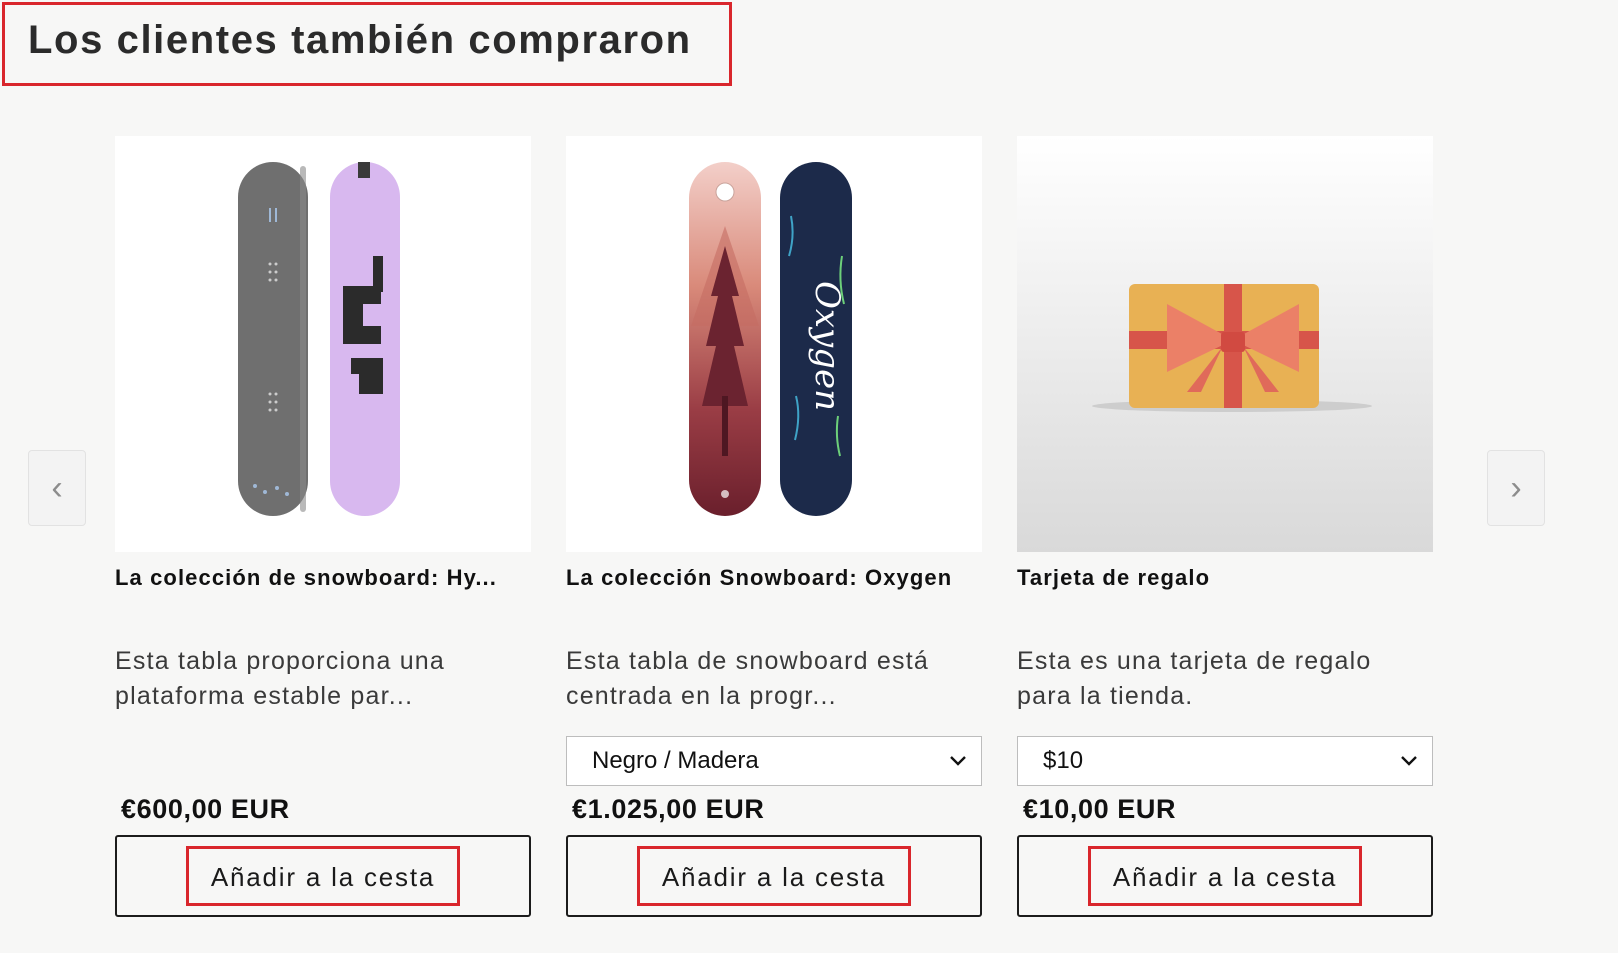  Describe the element at coordinates (205, 809) in the screenshot. I see `product-price: €600,00 EUR` at that location.